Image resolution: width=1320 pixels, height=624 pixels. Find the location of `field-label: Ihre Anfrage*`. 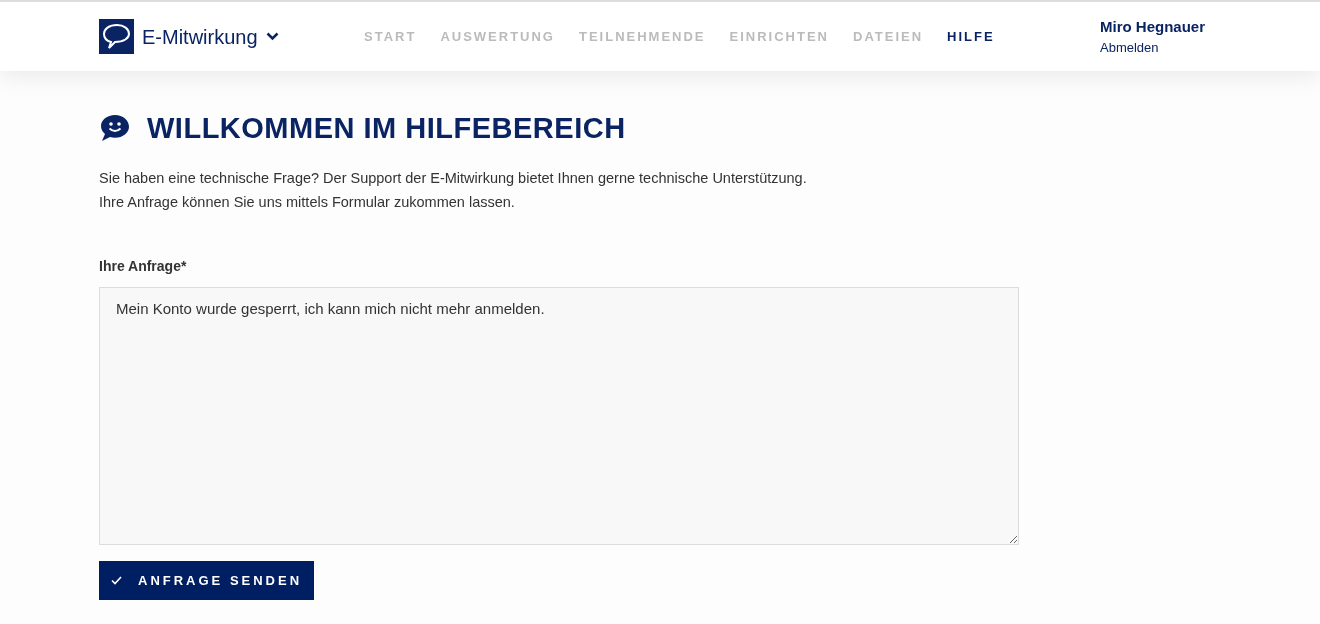

field-label: Ihre Anfrage* is located at coordinates (143, 266).